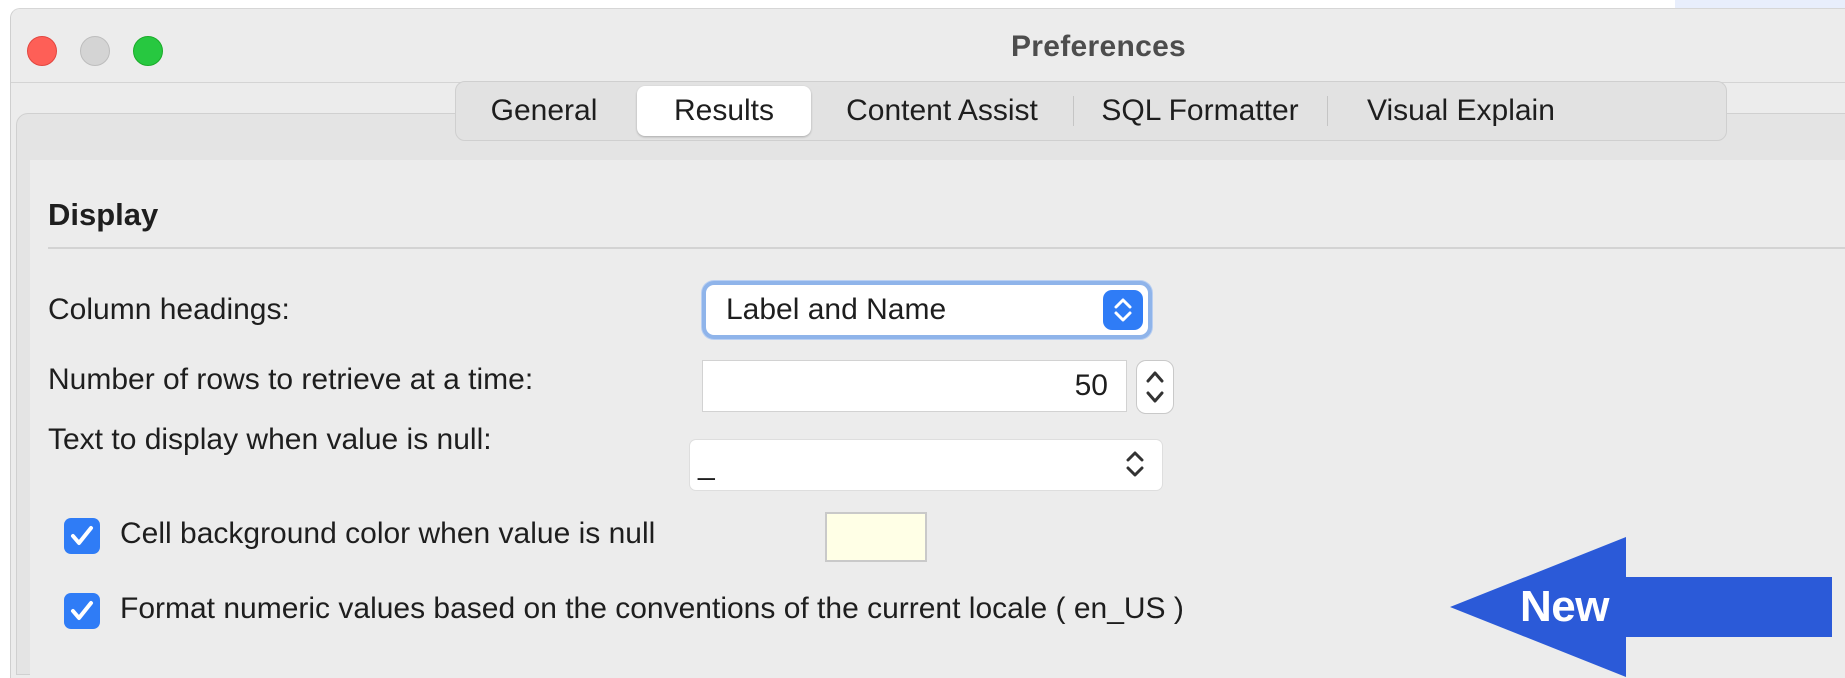  I want to click on format-numeric-checkbox, so click(82, 611).